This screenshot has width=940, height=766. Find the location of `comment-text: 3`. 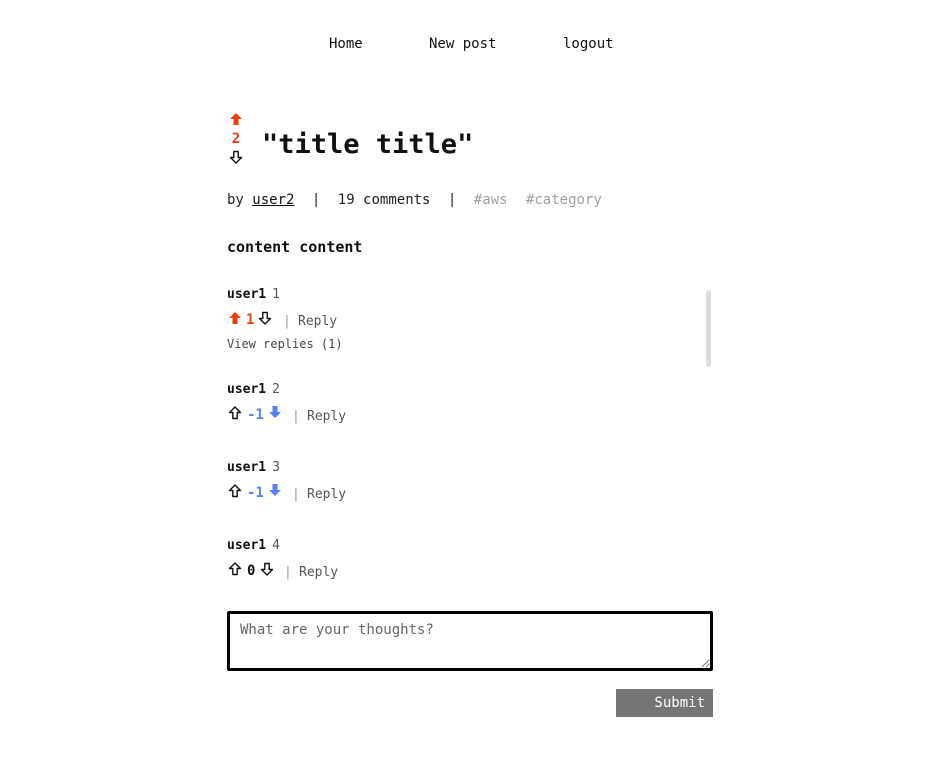

comment-text: 3 is located at coordinates (276, 467).